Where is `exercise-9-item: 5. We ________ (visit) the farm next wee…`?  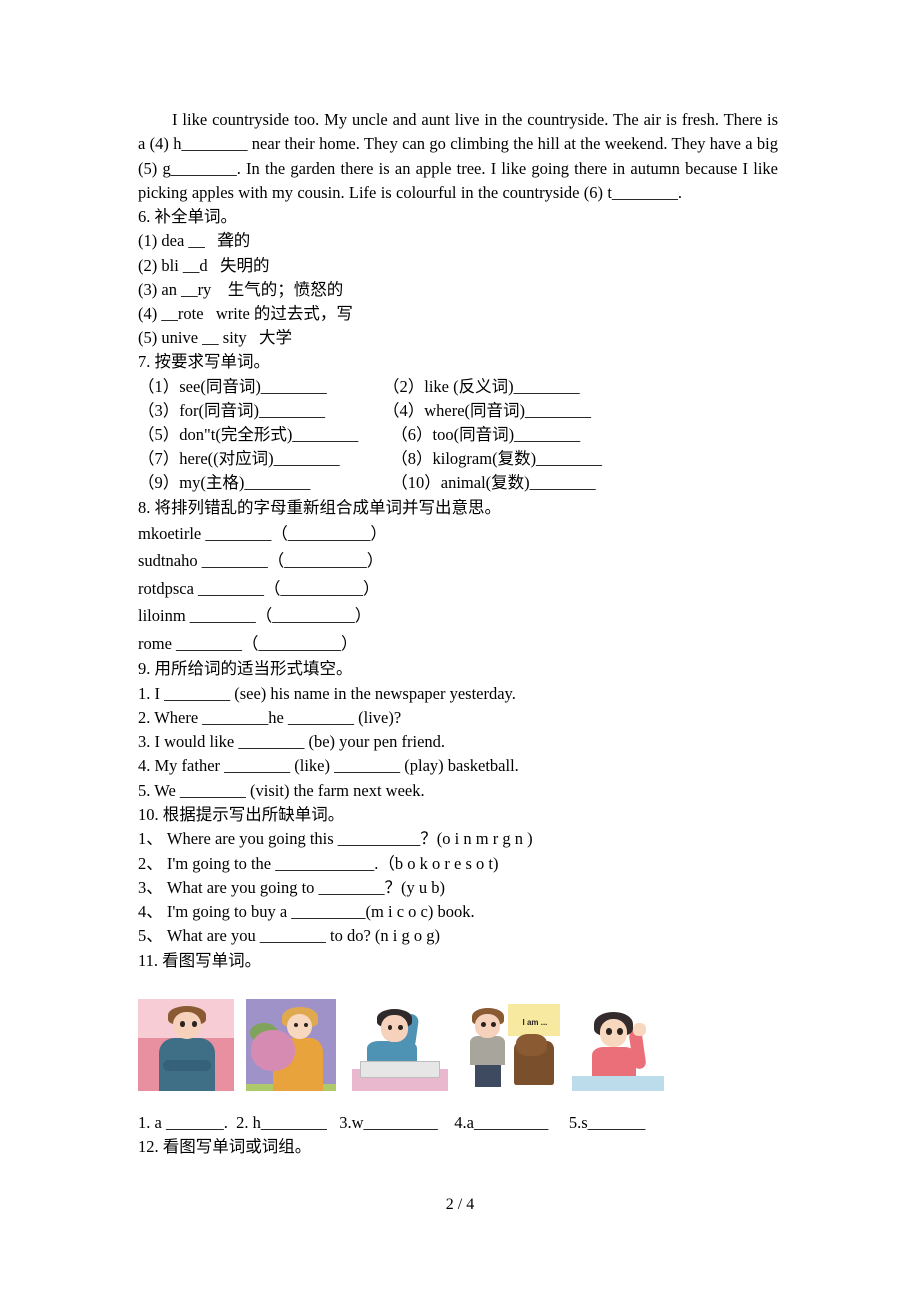 exercise-9-item: 5. We ________ (visit) the farm next wee… is located at coordinates (281, 790).